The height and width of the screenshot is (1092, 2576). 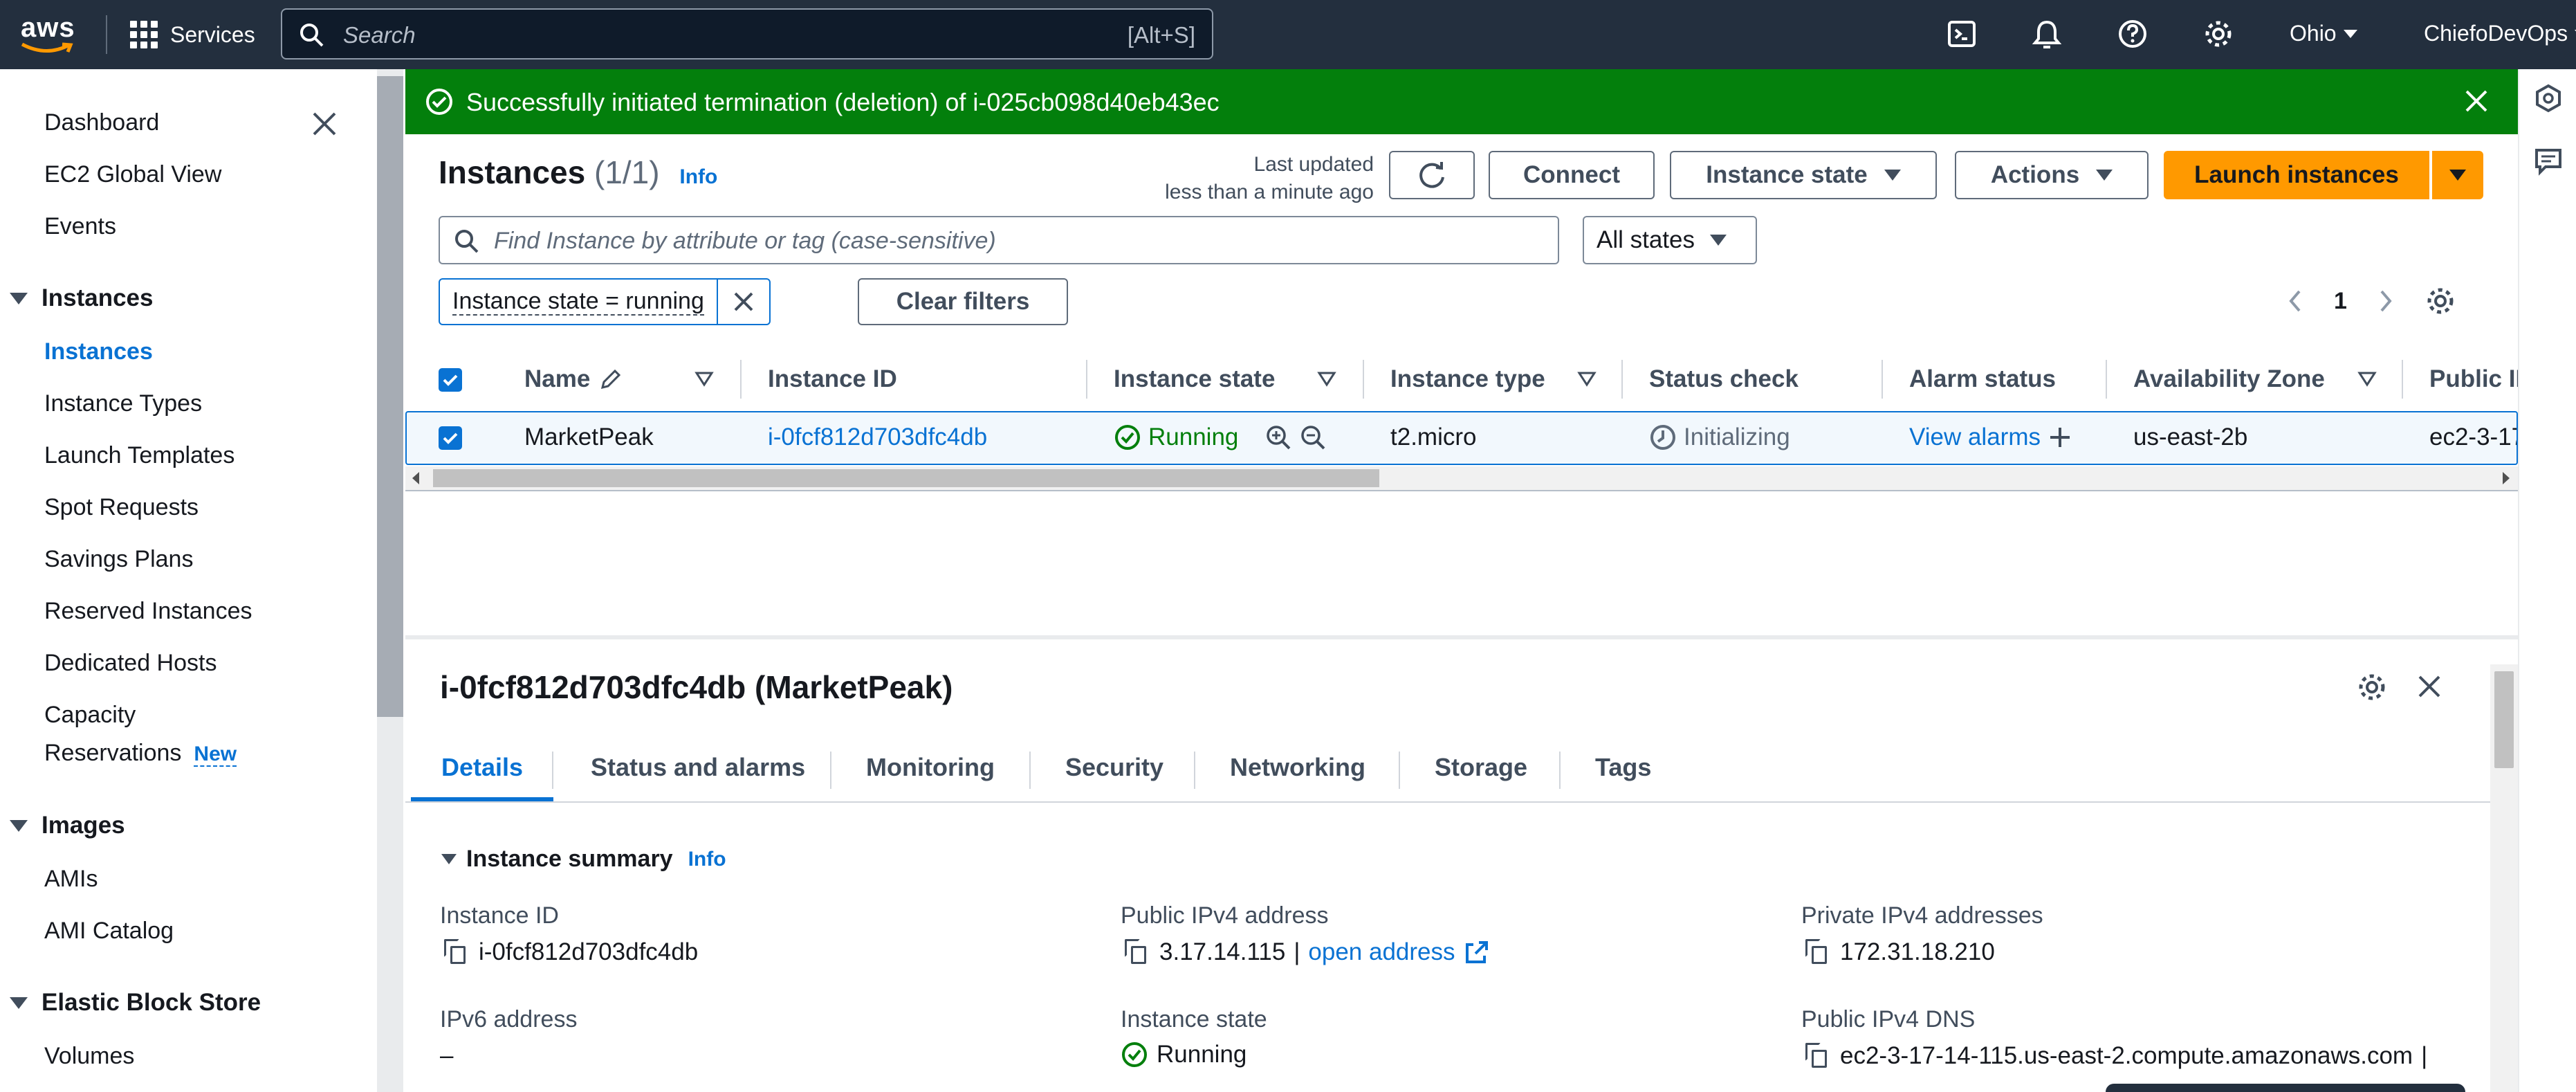 What do you see at coordinates (747, 34) in the screenshot?
I see `global-search-input: Search [Alt+S]` at bounding box center [747, 34].